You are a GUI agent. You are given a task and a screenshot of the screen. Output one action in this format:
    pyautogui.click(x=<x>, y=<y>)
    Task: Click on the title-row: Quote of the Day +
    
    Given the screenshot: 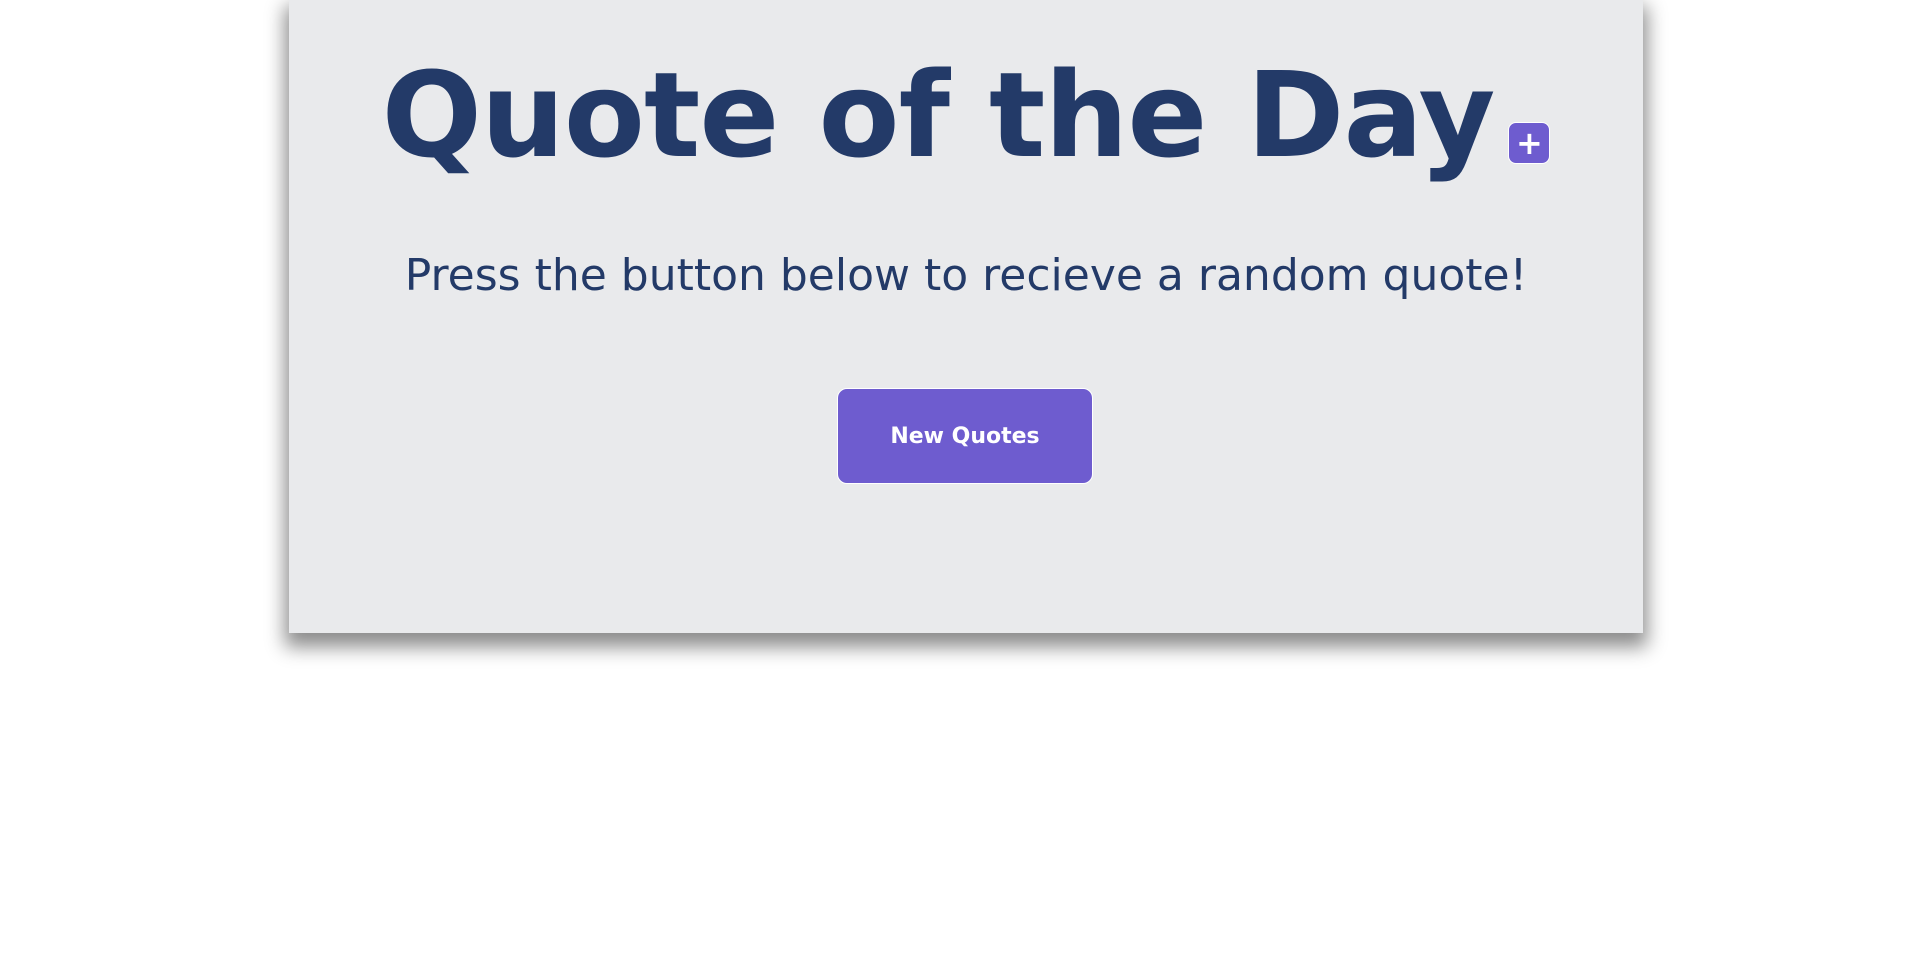 What is the action you would take?
    pyautogui.click(x=966, y=115)
    